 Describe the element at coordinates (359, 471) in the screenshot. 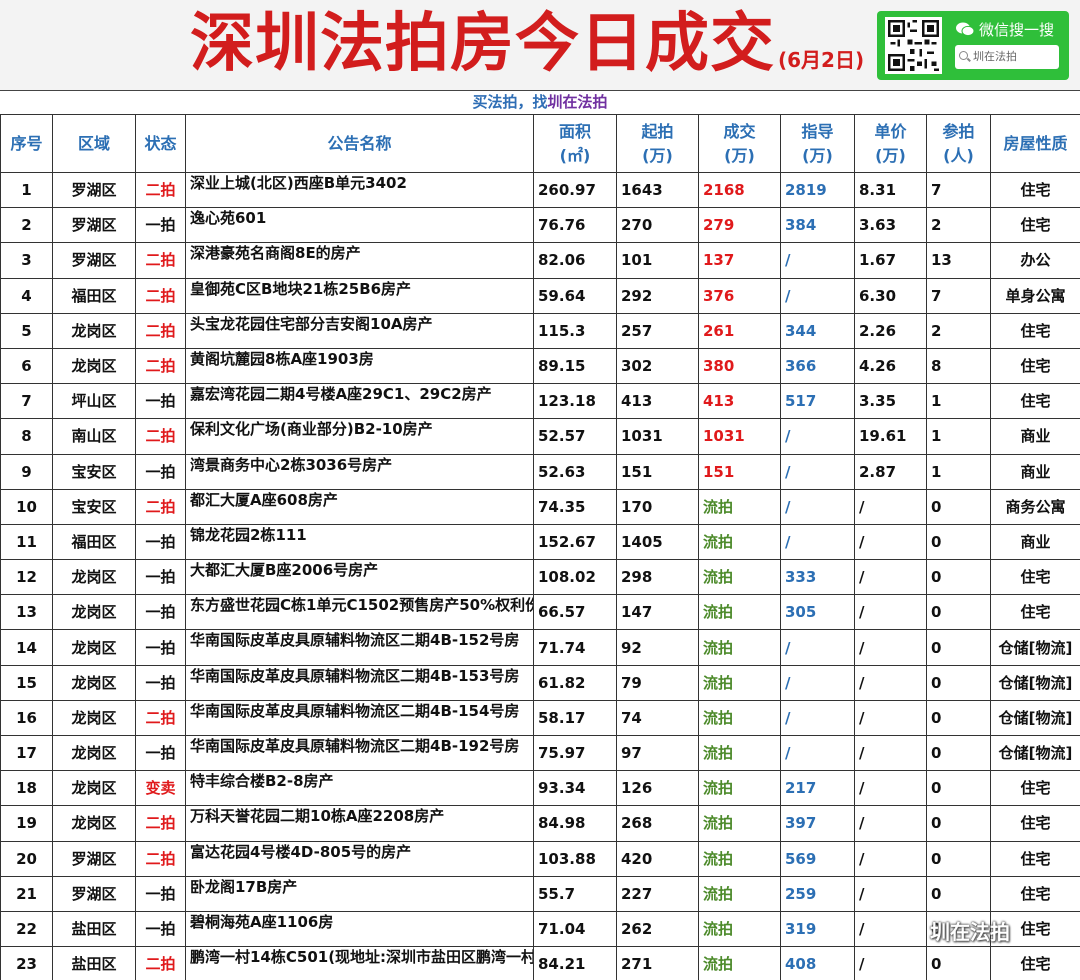

I see `cell-name: 湾景商务中心2栋3036号房产` at that location.